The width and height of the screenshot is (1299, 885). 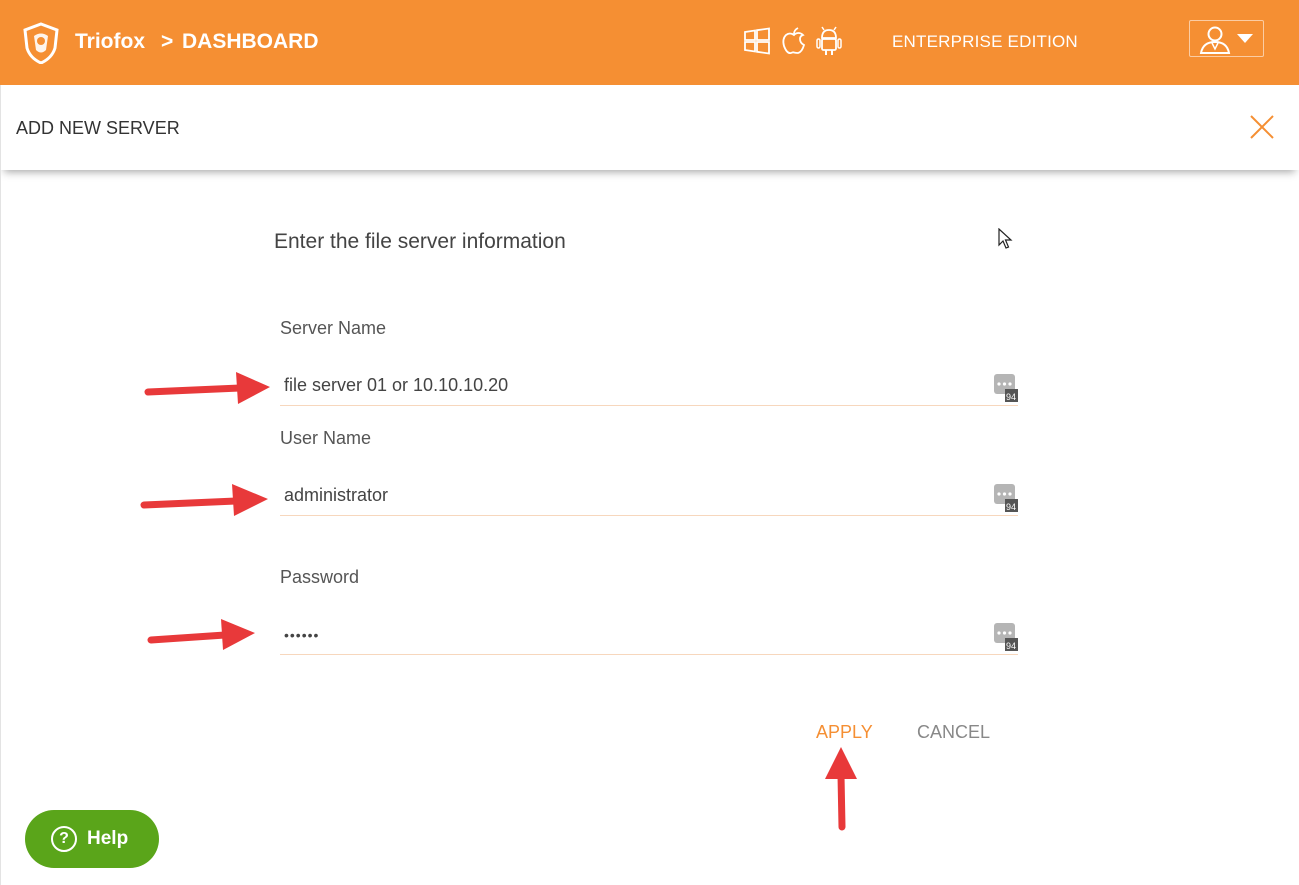 What do you see at coordinates (420, 241) in the screenshot?
I see `section-title: Enter the file server information` at bounding box center [420, 241].